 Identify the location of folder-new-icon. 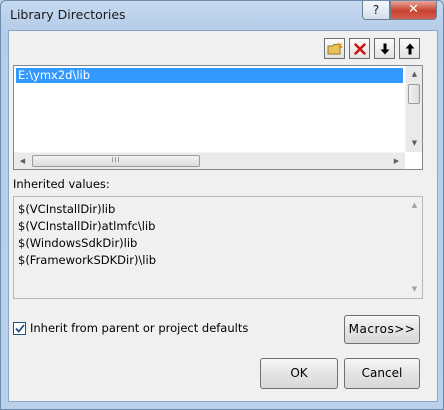
(335, 48).